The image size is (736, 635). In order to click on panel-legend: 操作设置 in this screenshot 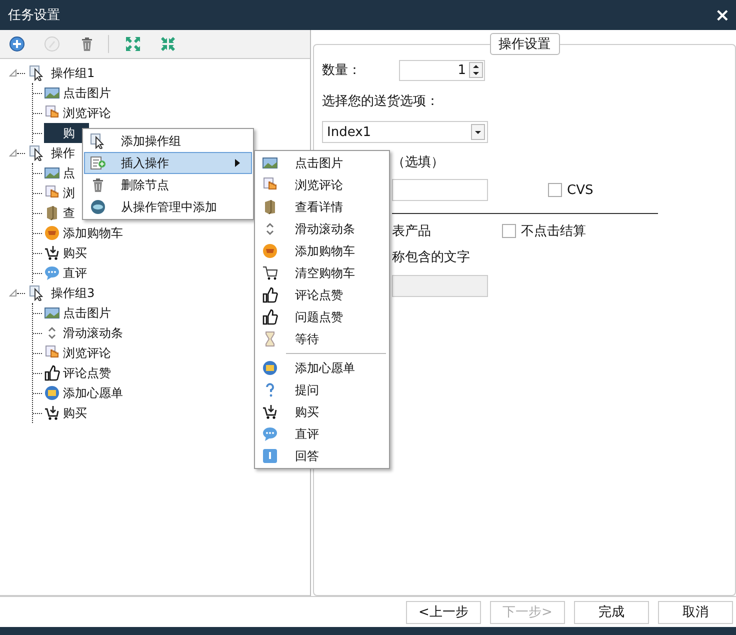, I will do `click(525, 44)`.